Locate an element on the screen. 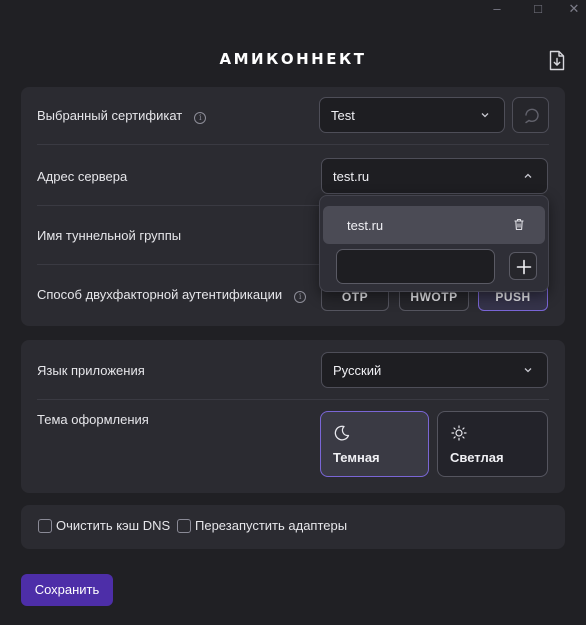 The height and width of the screenshot is (625, 586). title-bar: – □ ✕ is located at coordinates (293, 11).